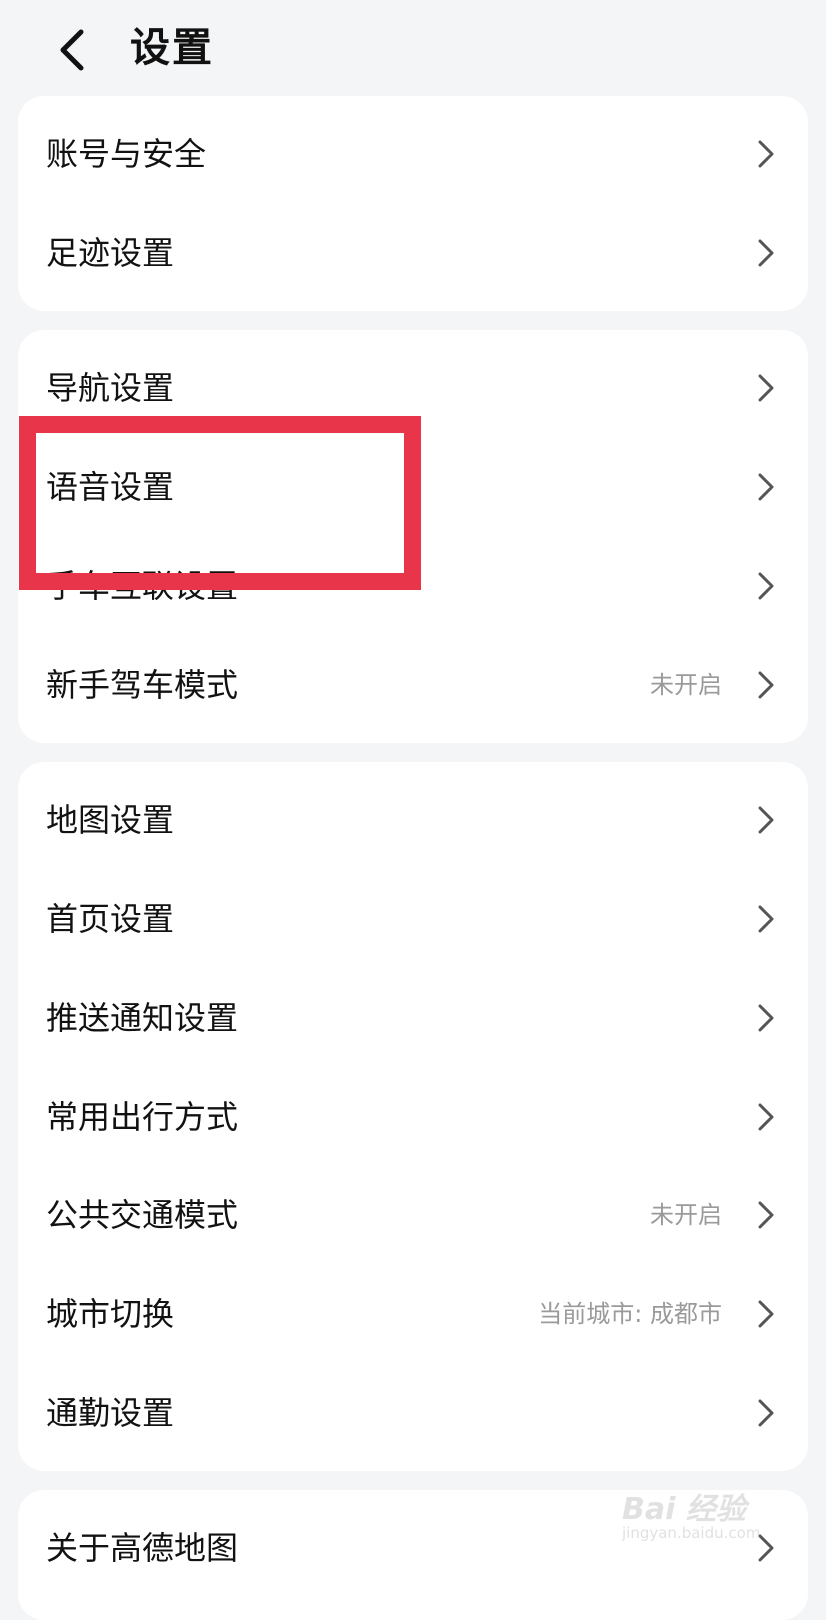  I want to click on settings-row-account-security: 账号与安全, so click(413, 154).